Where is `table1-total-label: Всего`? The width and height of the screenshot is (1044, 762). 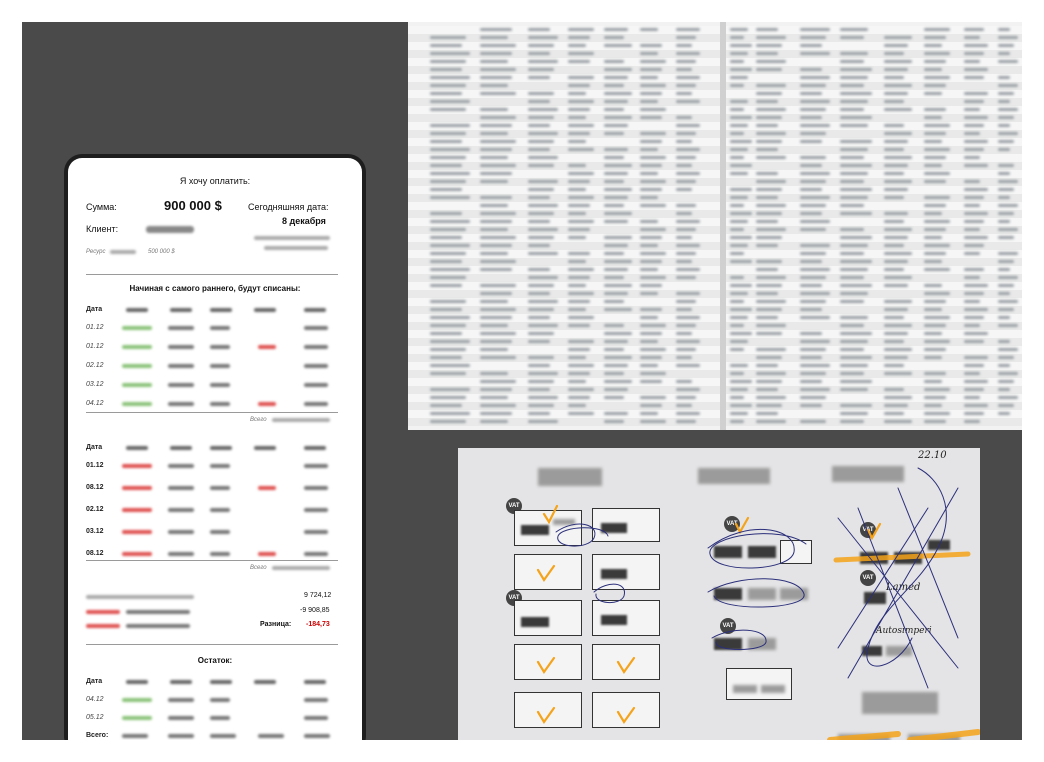 table1-total-label: Всего is located at coordinates (258, 420).